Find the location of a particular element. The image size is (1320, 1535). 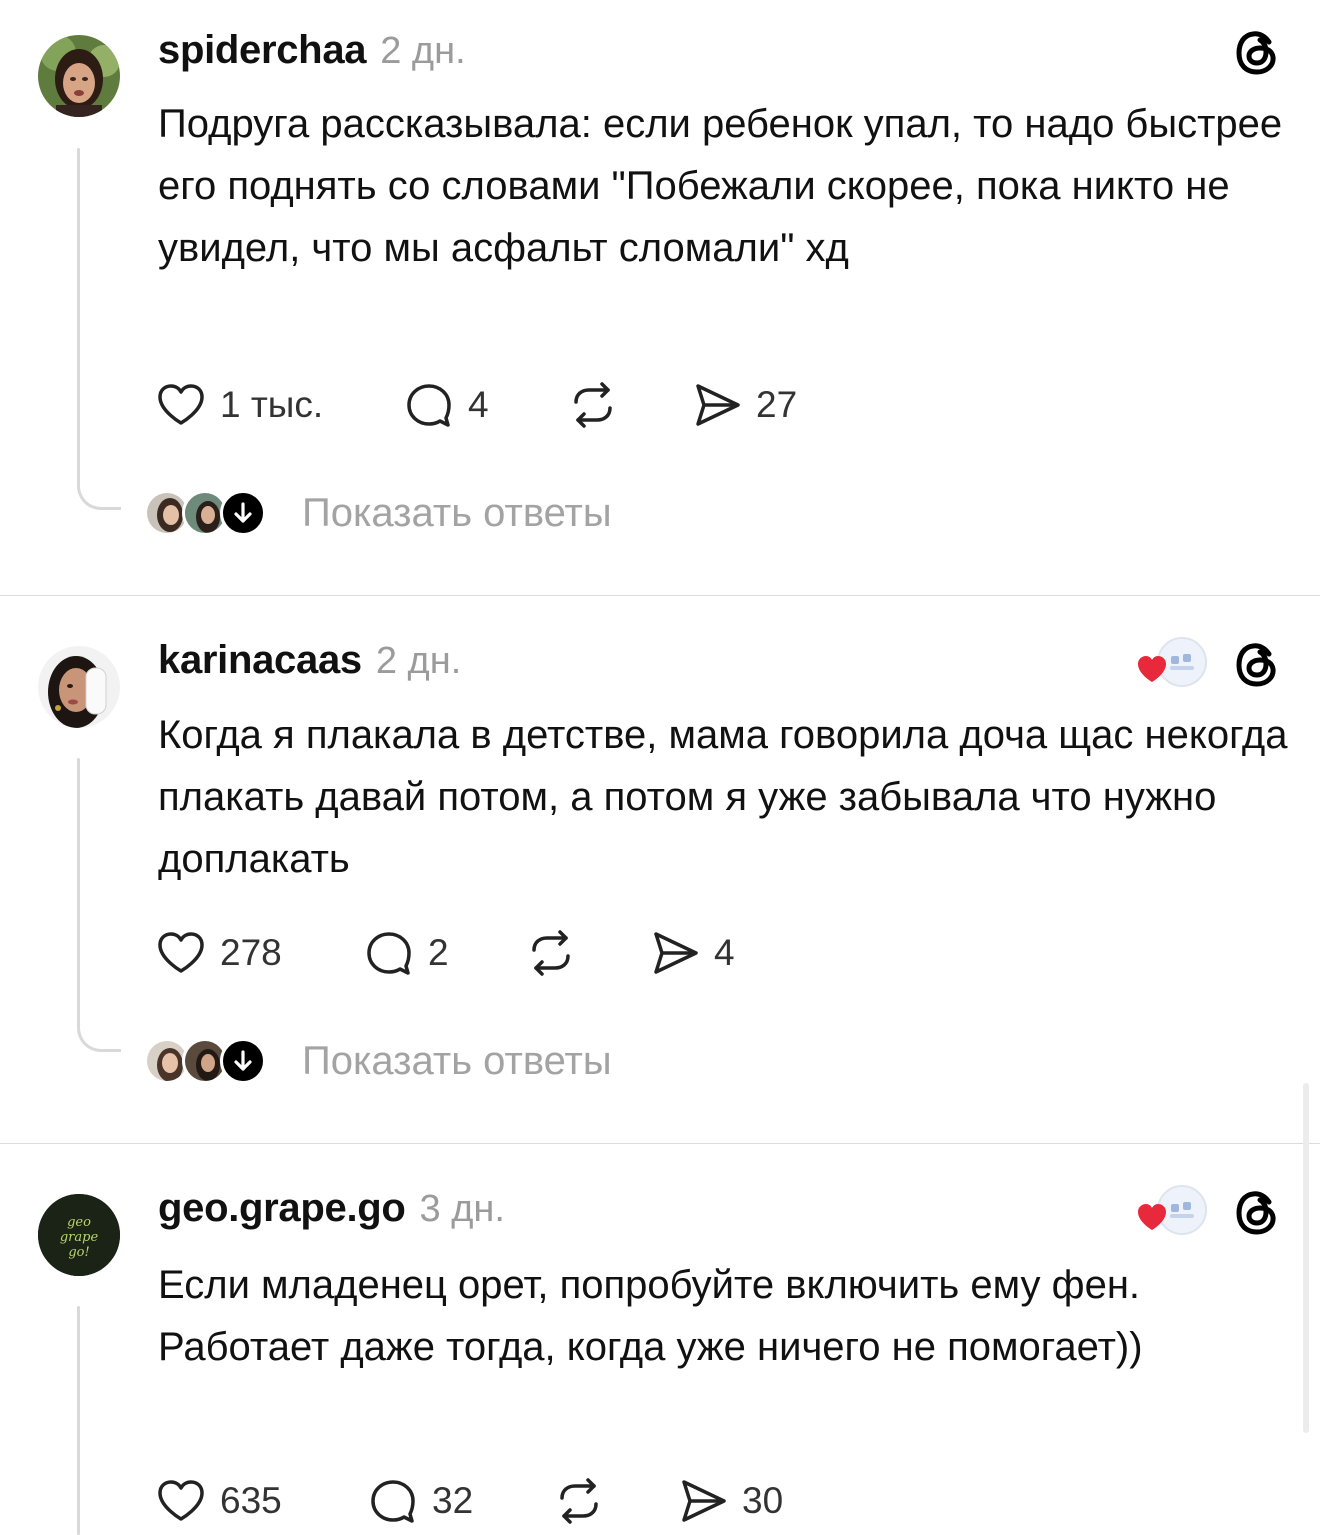

action-bar: 1 тыс. 4 27 is located at coordinates (606, 405).